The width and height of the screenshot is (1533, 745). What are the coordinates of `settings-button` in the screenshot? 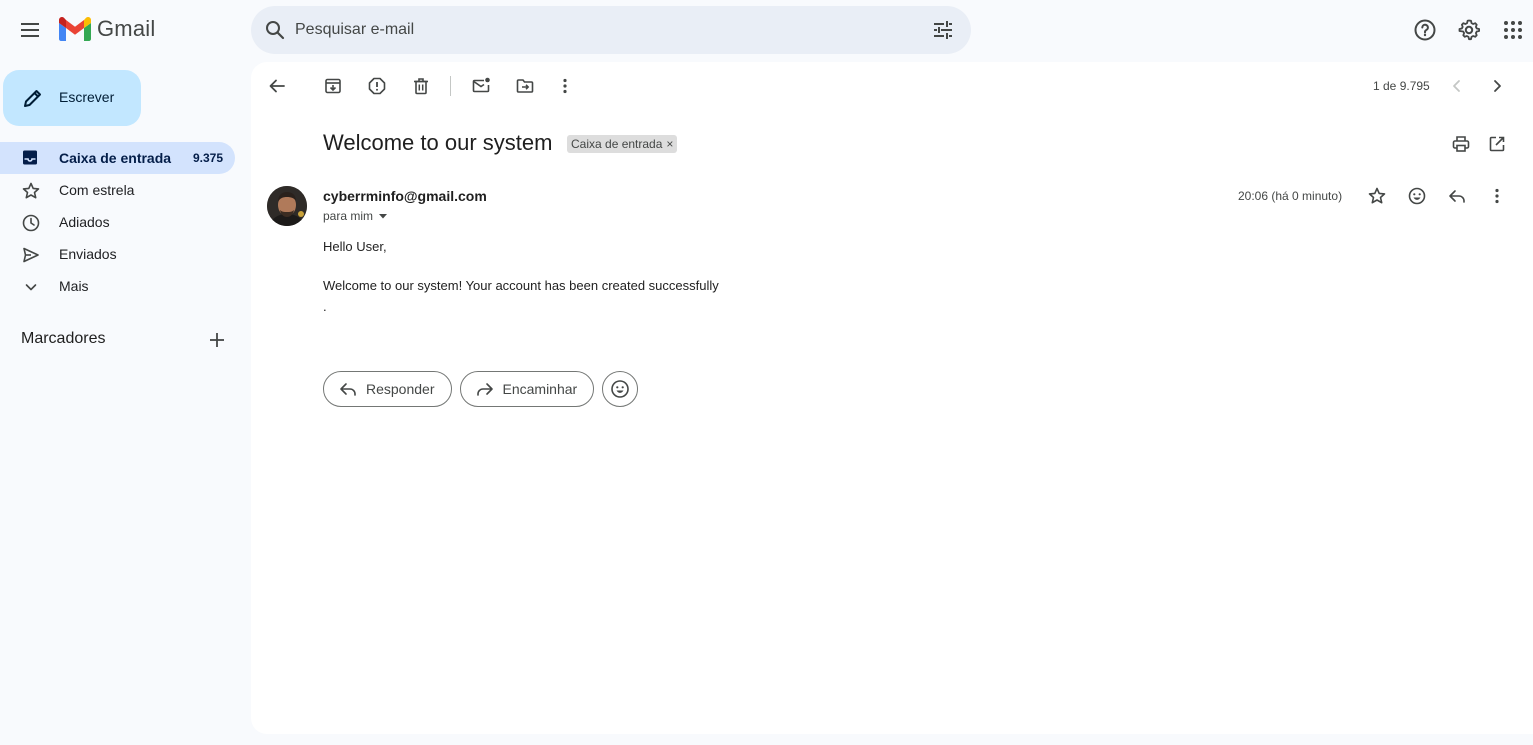 It's located at (1469, 30).